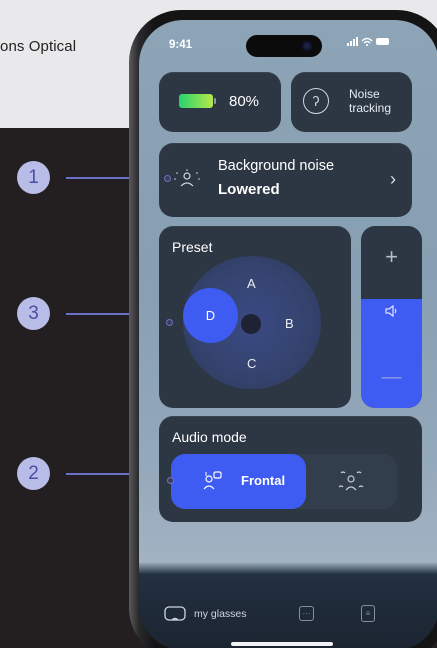 Image resolution: width=437 pixels, height=648 pixels. What do you see at coordinates (306, 613) in the screenshot?
I see `chat-icon: ···` at bounding box center [306, 613].